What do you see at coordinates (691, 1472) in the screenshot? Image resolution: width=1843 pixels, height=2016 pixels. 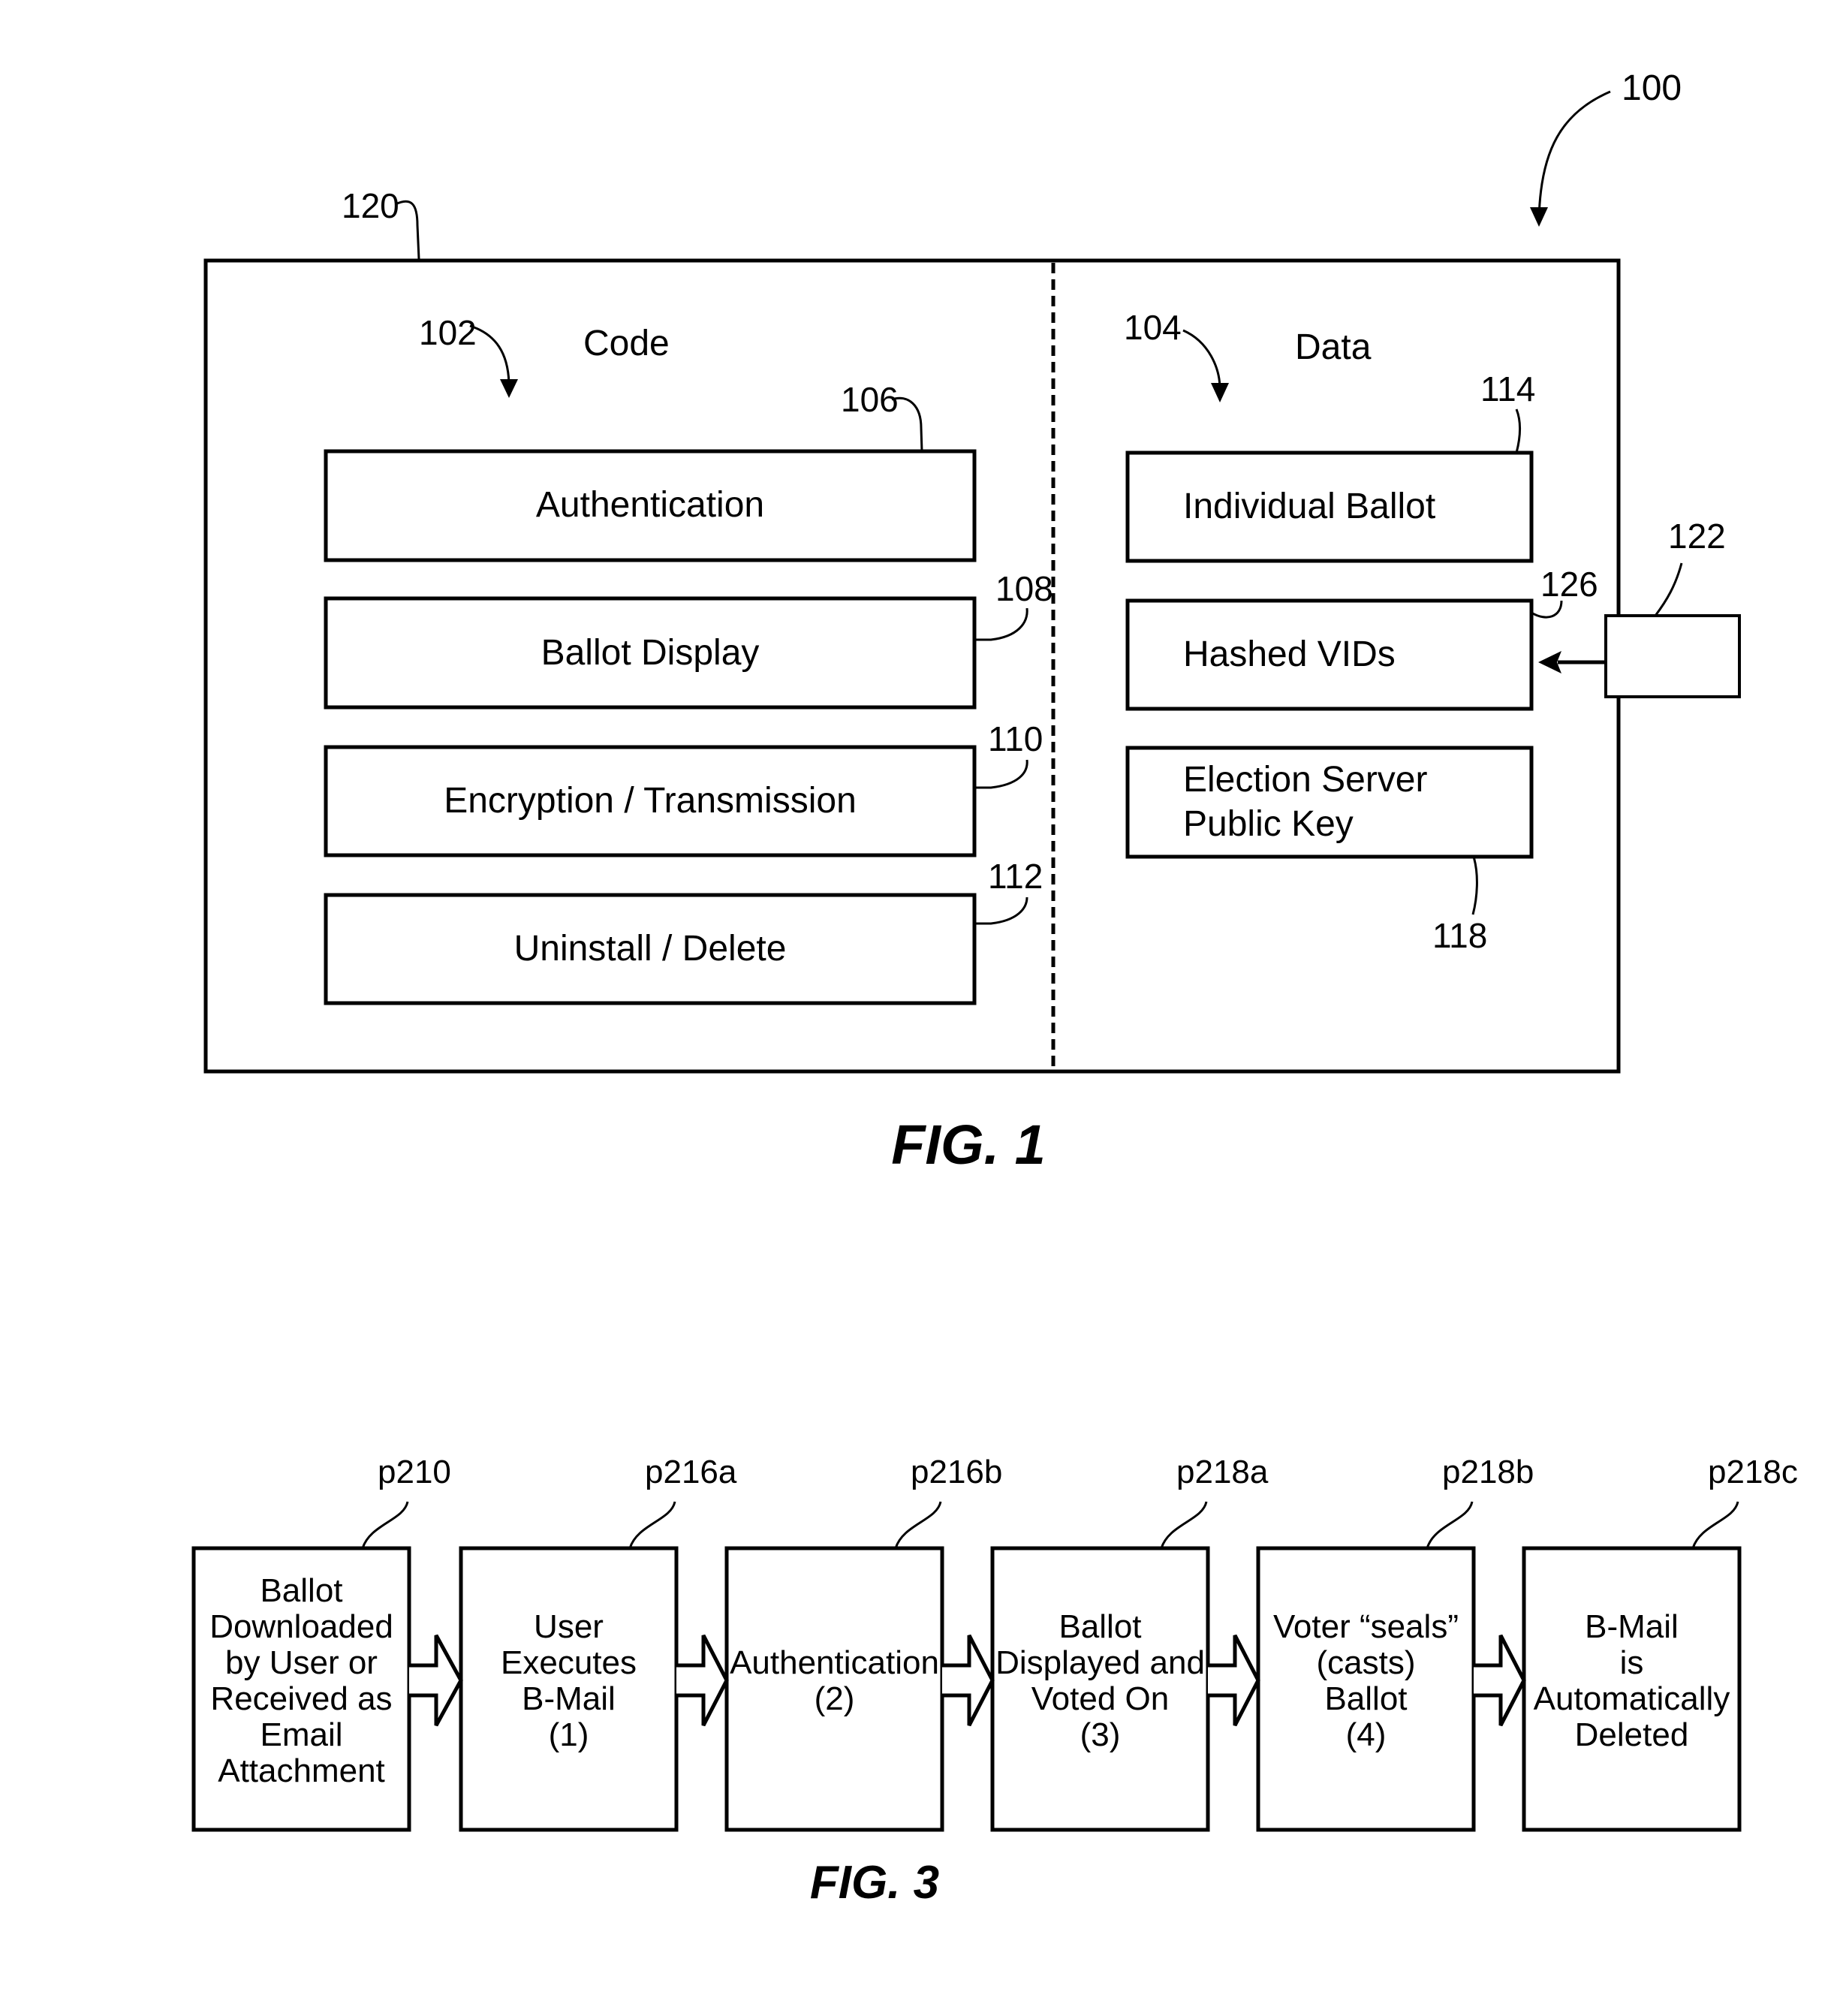 I see `ref-label-step: p216a` at bounding box center [691, 1472].